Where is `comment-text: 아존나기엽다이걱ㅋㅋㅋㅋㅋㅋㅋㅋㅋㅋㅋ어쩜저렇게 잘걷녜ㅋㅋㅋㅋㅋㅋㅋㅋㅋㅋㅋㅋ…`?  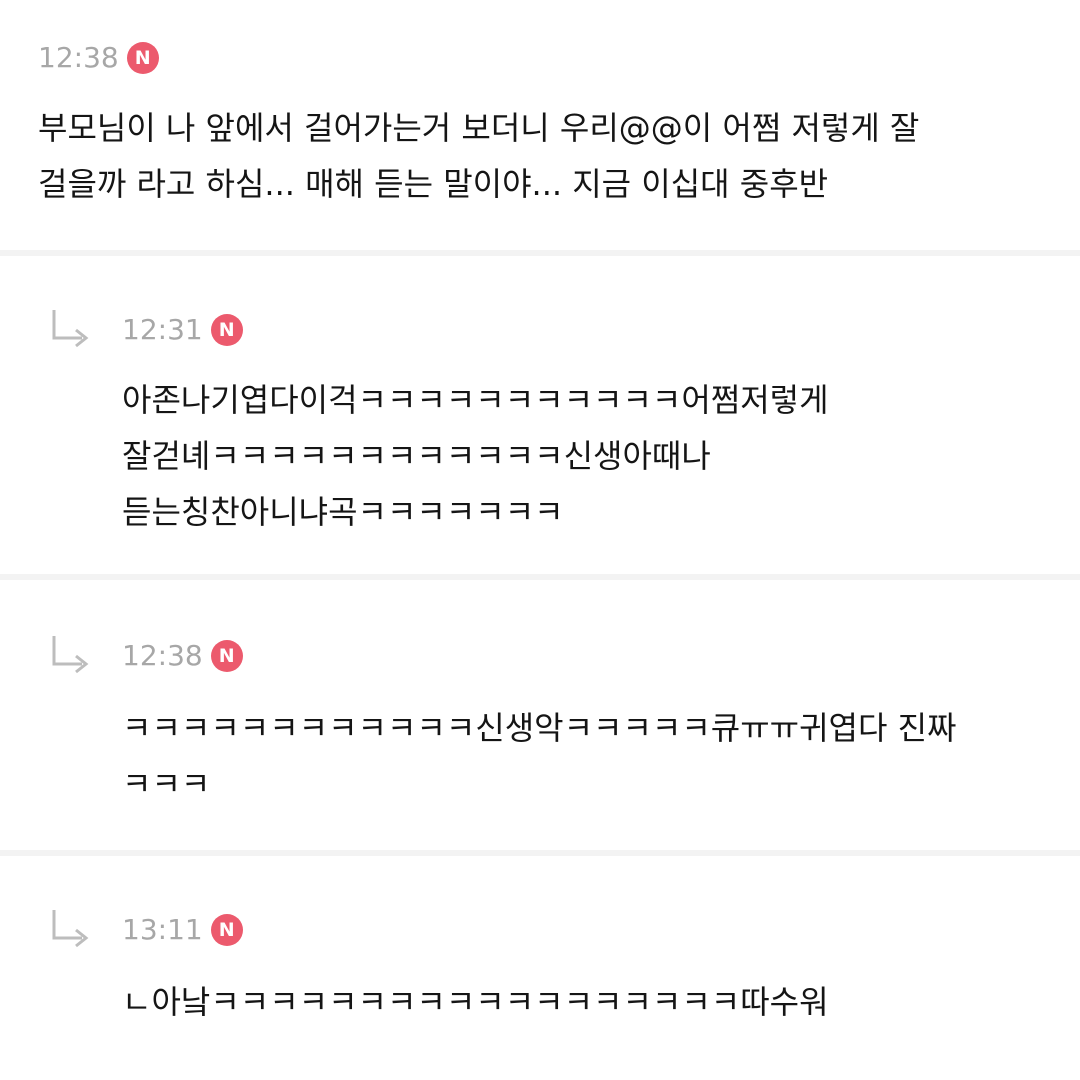
comment-text: 아존나기엽다이걱ㅋㅋㅋㅋㅋㅋㅋㅋㅋㅋㅋ어쩜저렇게 잘걷녜ㅋㅋㅋㅋㅋㅋㅋㅋㅋㅋㅋㅋ… is located at coordinates (475, 456).